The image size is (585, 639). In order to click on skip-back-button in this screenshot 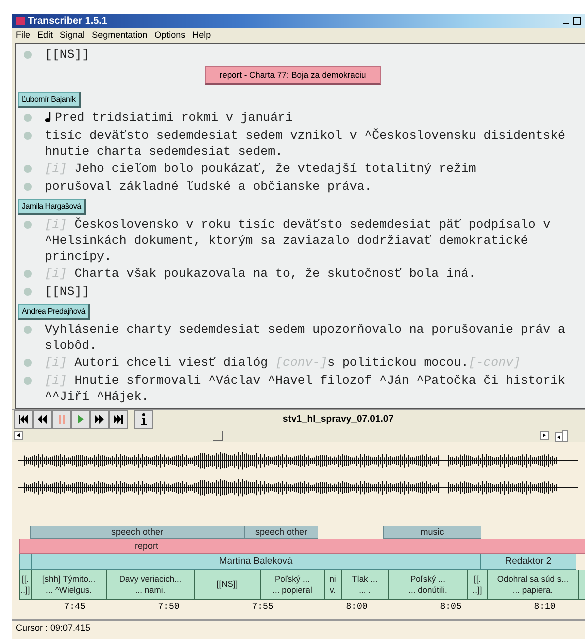, I will do `click(23, 419)`.